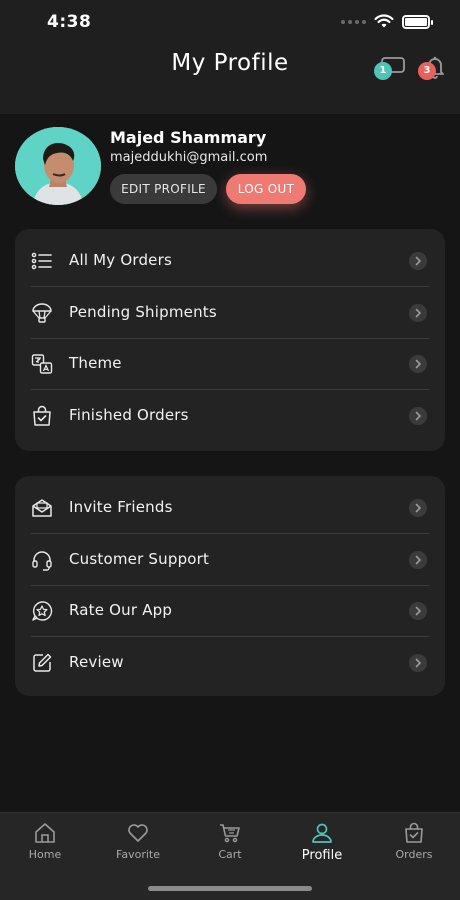  Describe the element at coordinates (121, 610) in the screenshot. I see `menu-item-label: Rate Our App` at that location.